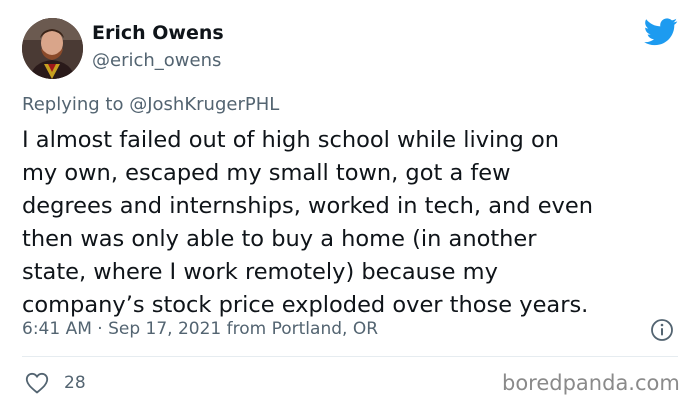  I want to click on heart-icon, so click(37, 383).